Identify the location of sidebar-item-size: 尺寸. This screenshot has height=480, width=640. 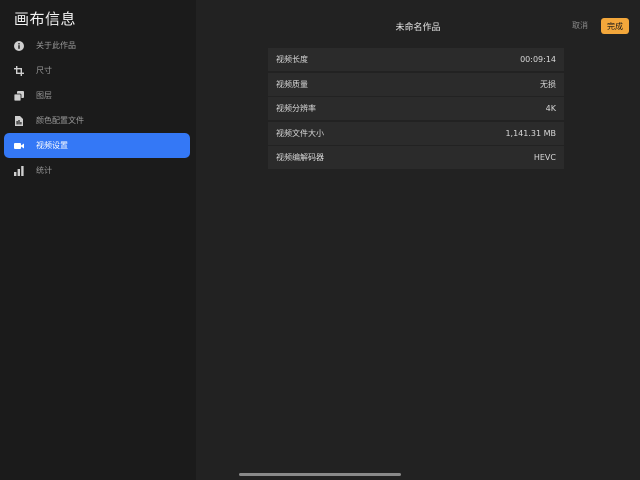
(97, 70).